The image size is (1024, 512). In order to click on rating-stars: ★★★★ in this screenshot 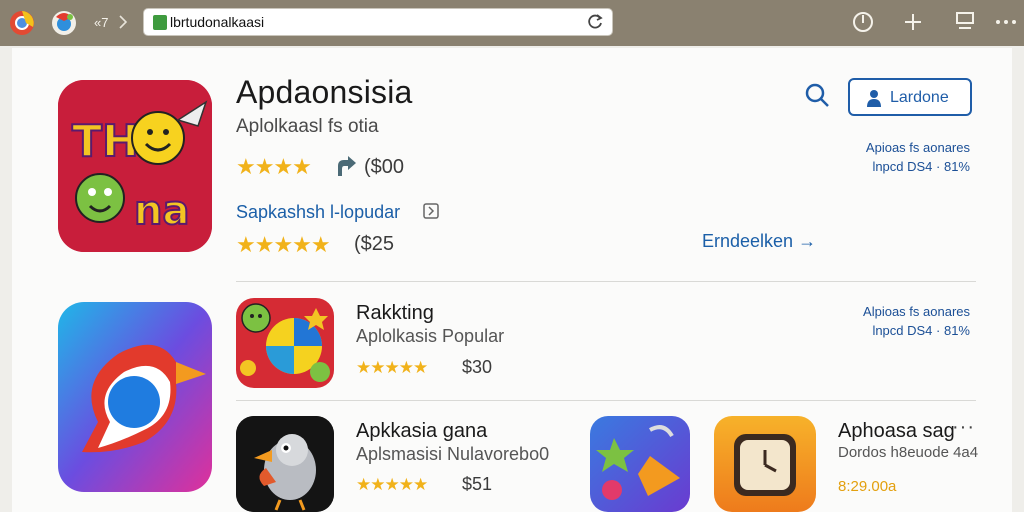, I will do `click(274, 166)`.